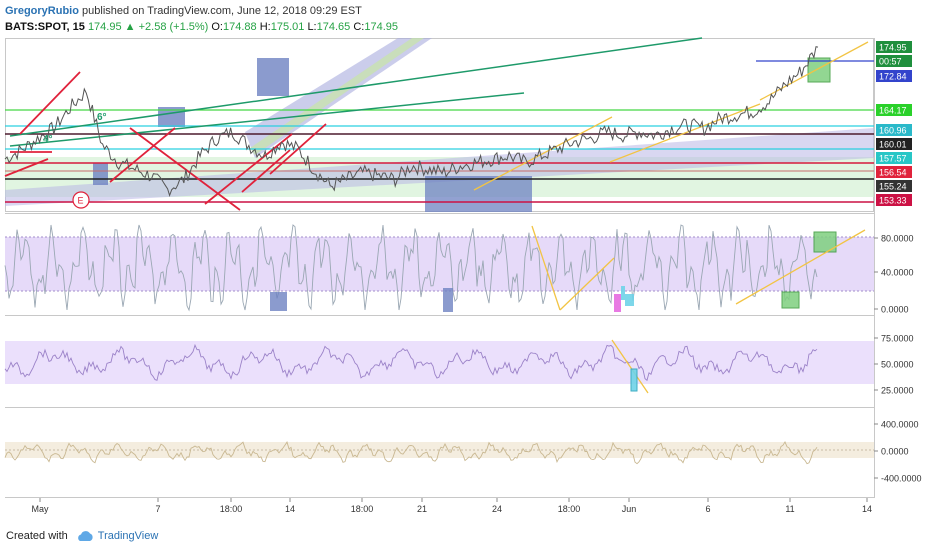 Image resolution: width=932 pixels, height=550 pixels. I want to click on price-label: 160.96, so click(893, 131).